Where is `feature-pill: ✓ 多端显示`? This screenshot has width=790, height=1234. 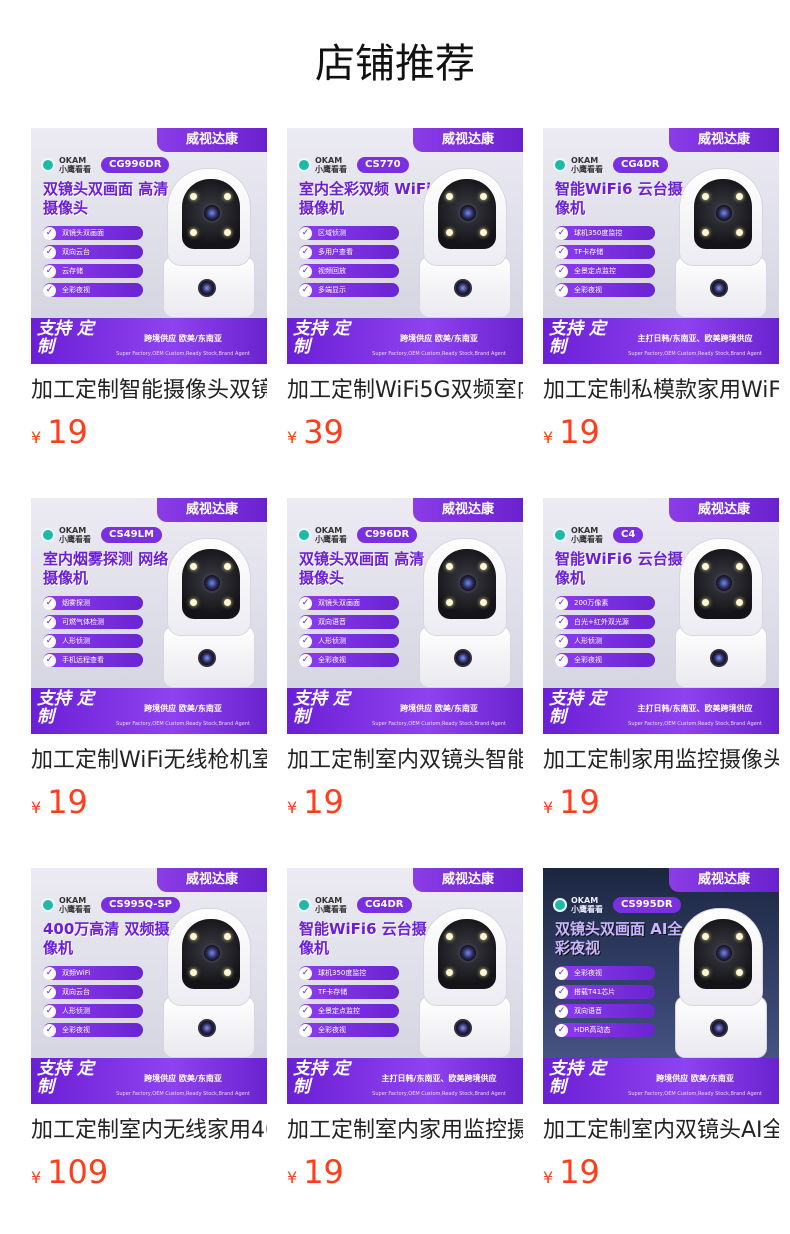 feature-pill: ✓ 多端显示 is located at coordinates (349, 290).